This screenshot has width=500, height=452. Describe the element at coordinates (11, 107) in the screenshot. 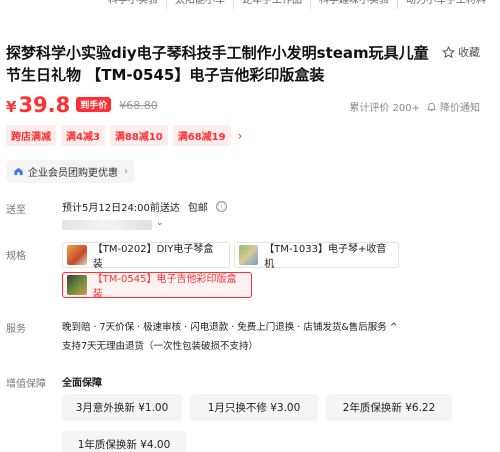

I see `price-currency: ¥` at that location.